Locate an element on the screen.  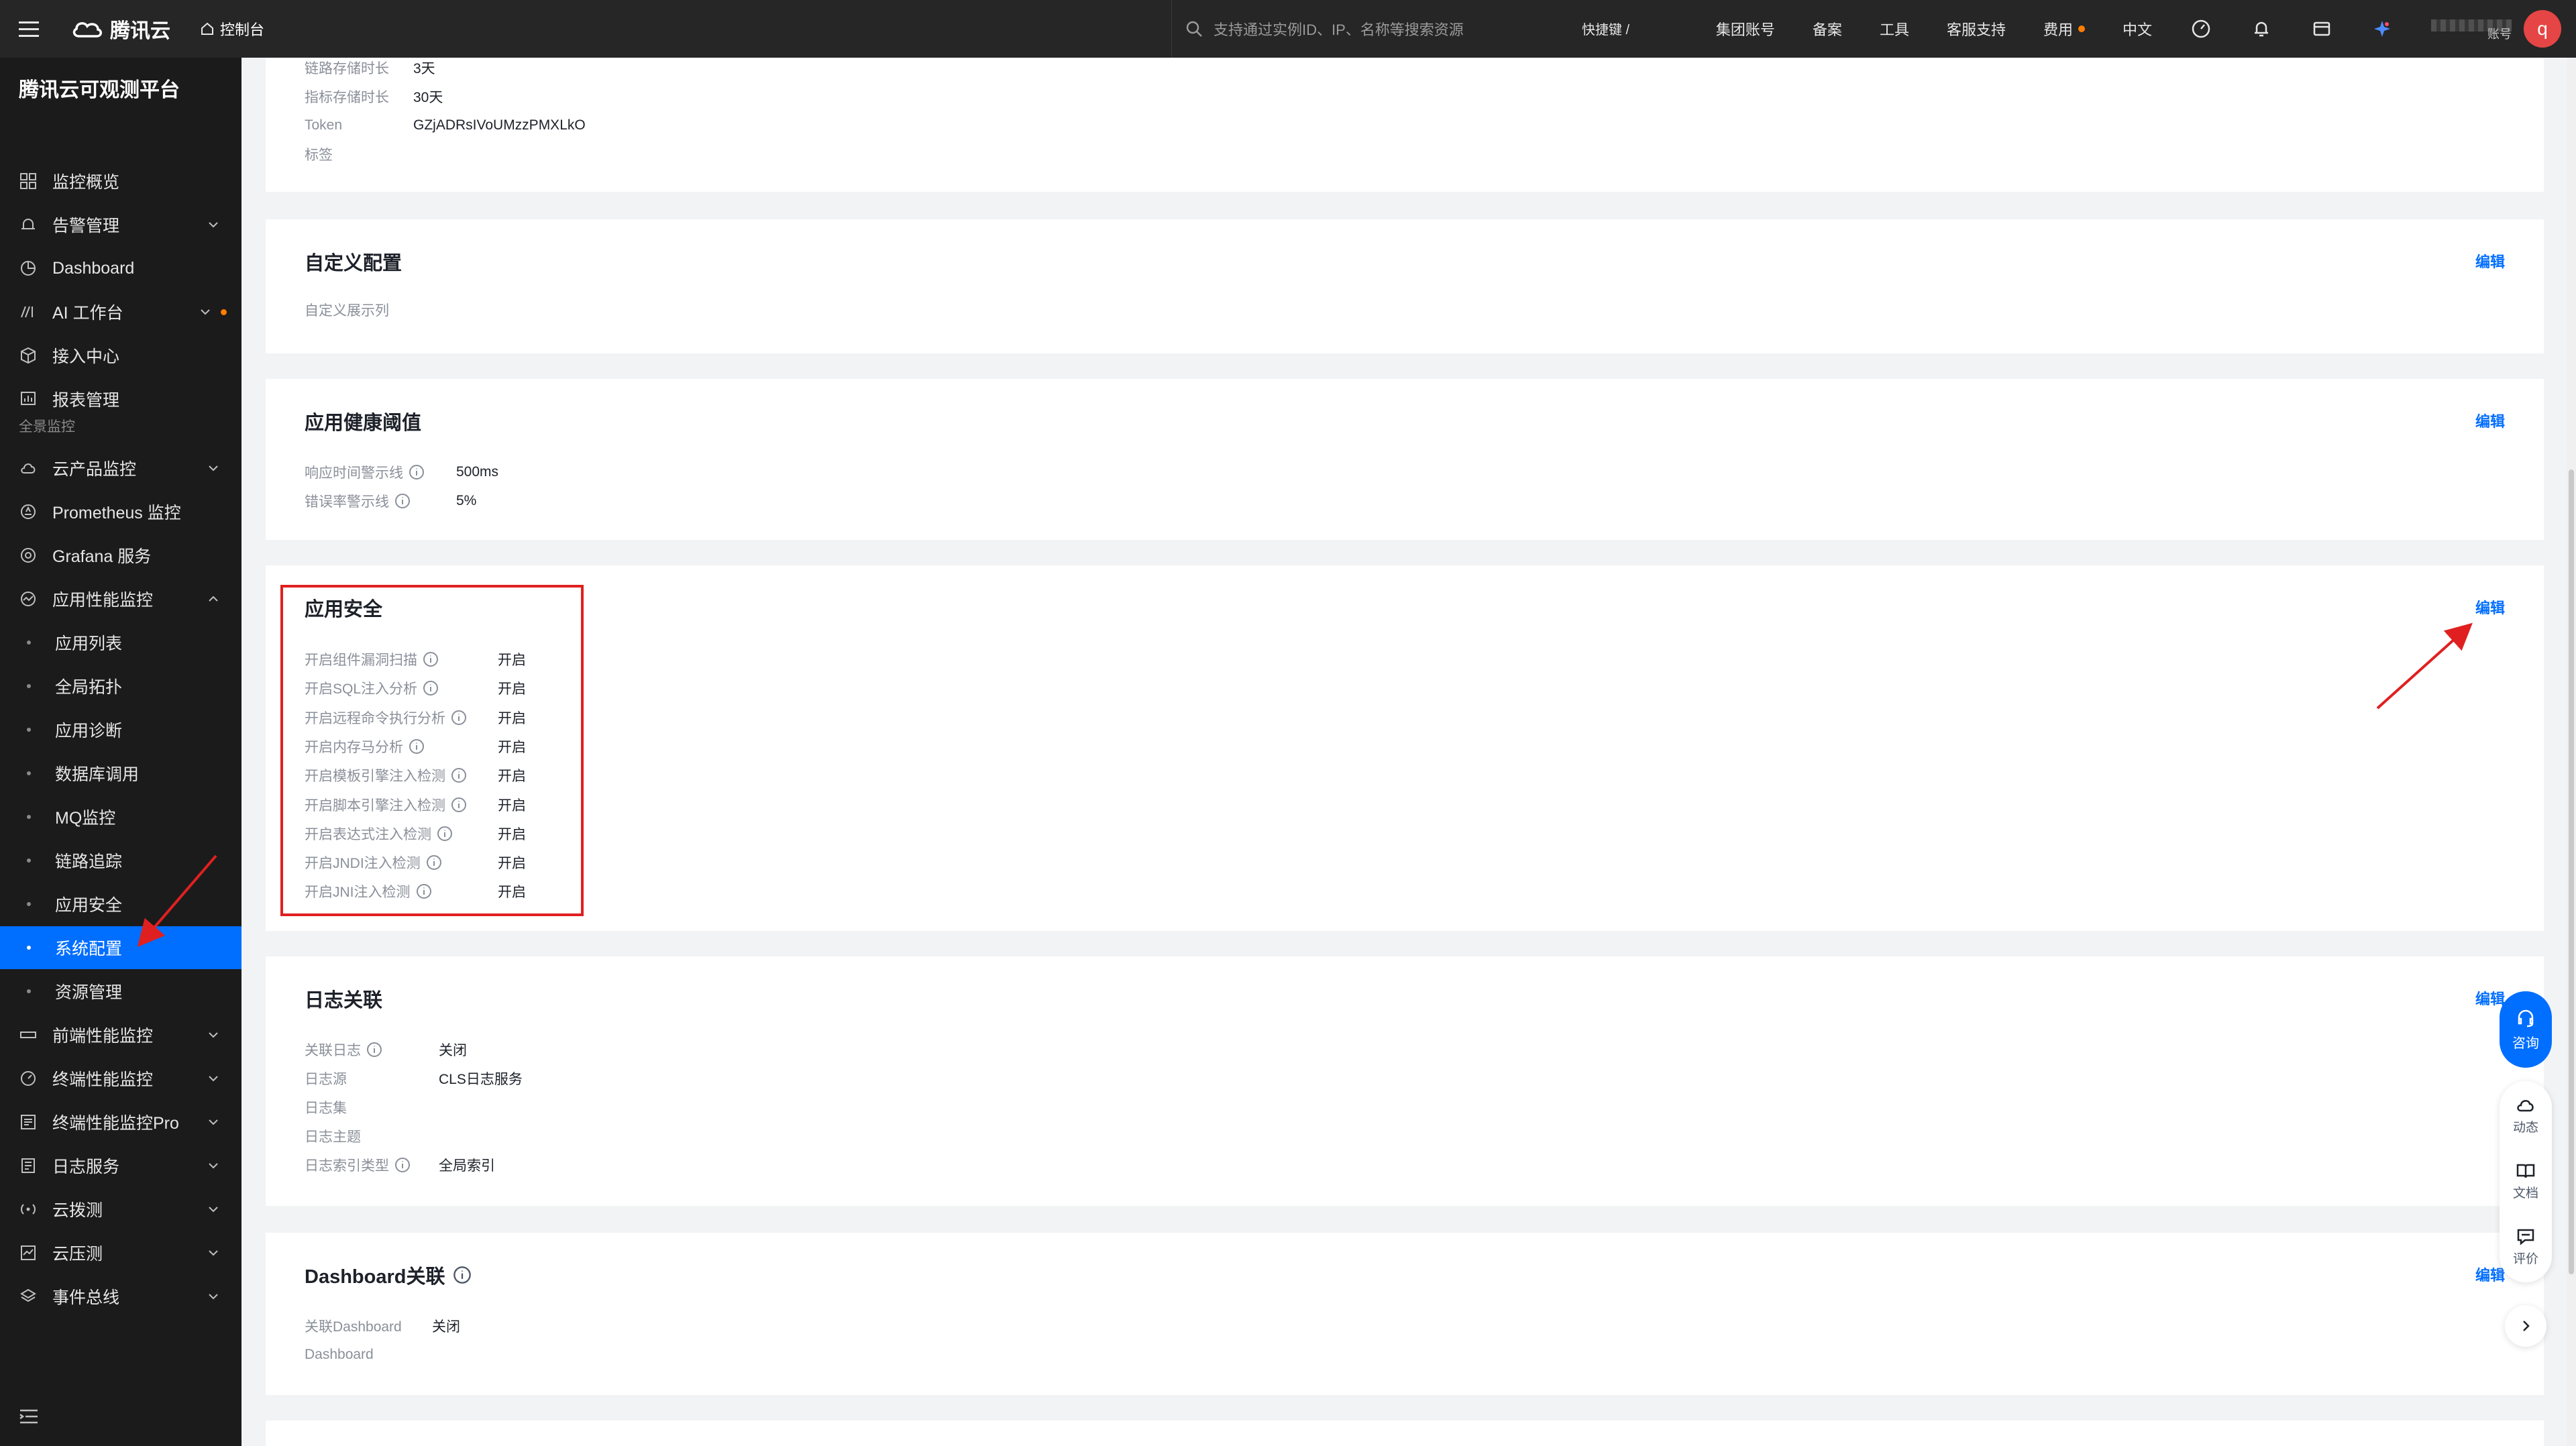
kv-key: 日志索引类型 is located at coordinates (358, 1165).